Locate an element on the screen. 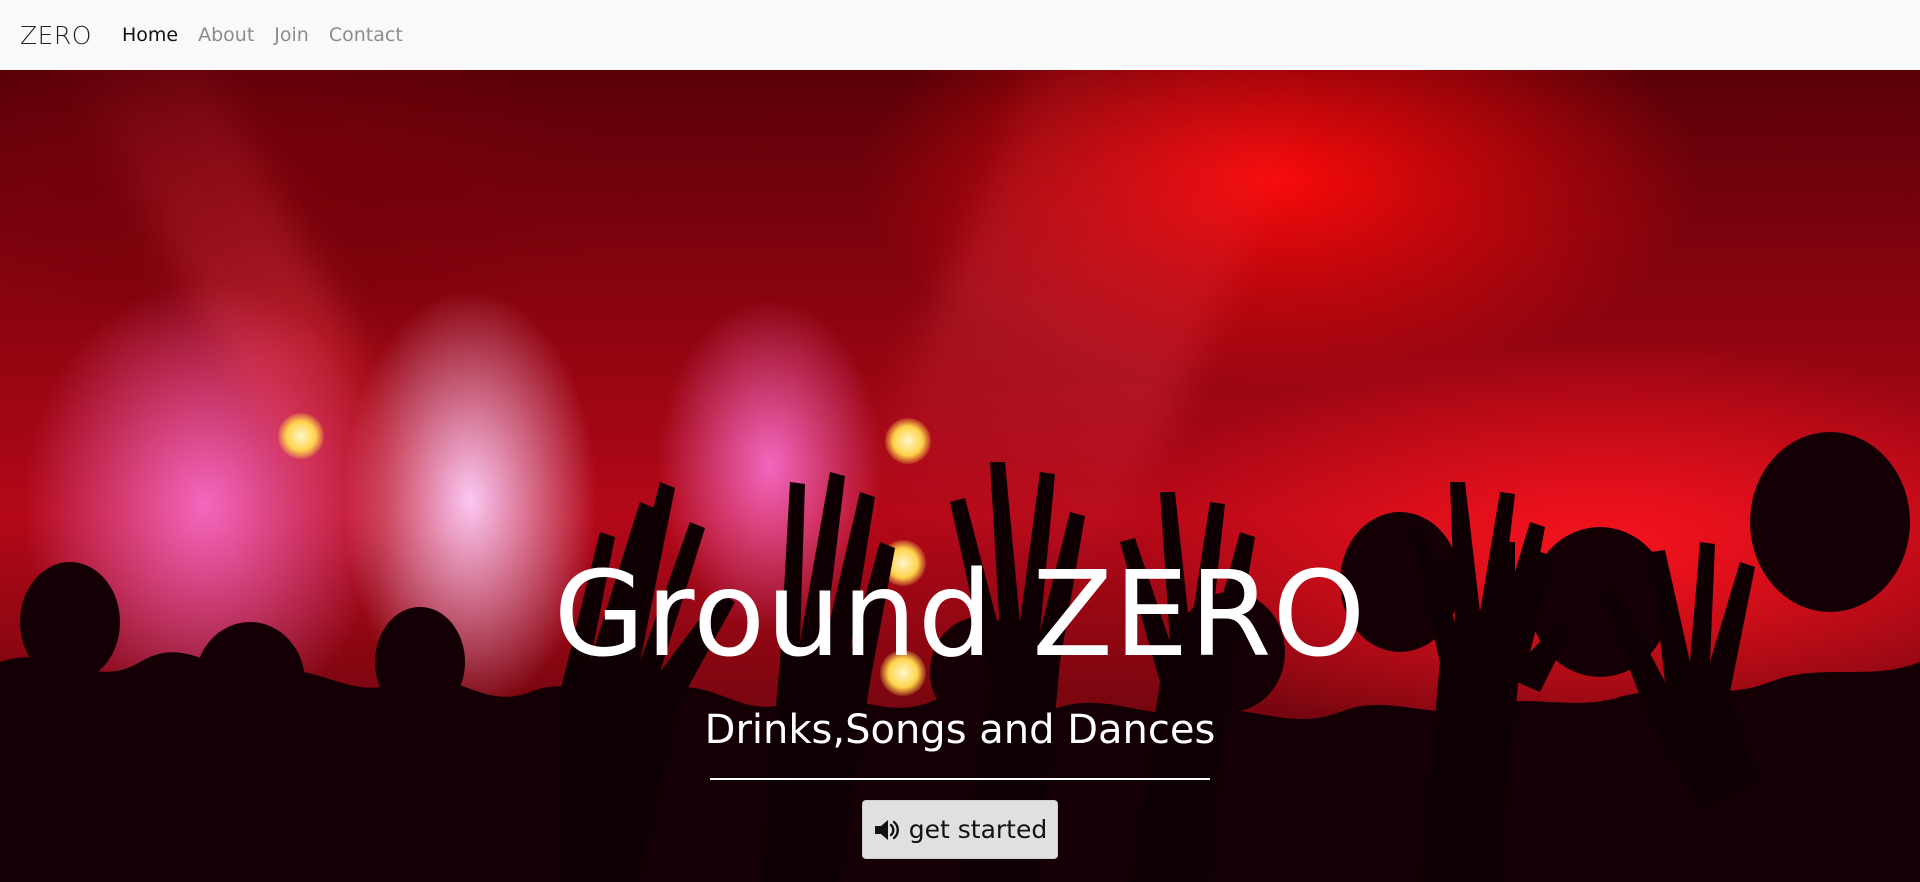 The height and width of the screenshot is (882, 1920). hero-divider is located at coordinates (960, 779).